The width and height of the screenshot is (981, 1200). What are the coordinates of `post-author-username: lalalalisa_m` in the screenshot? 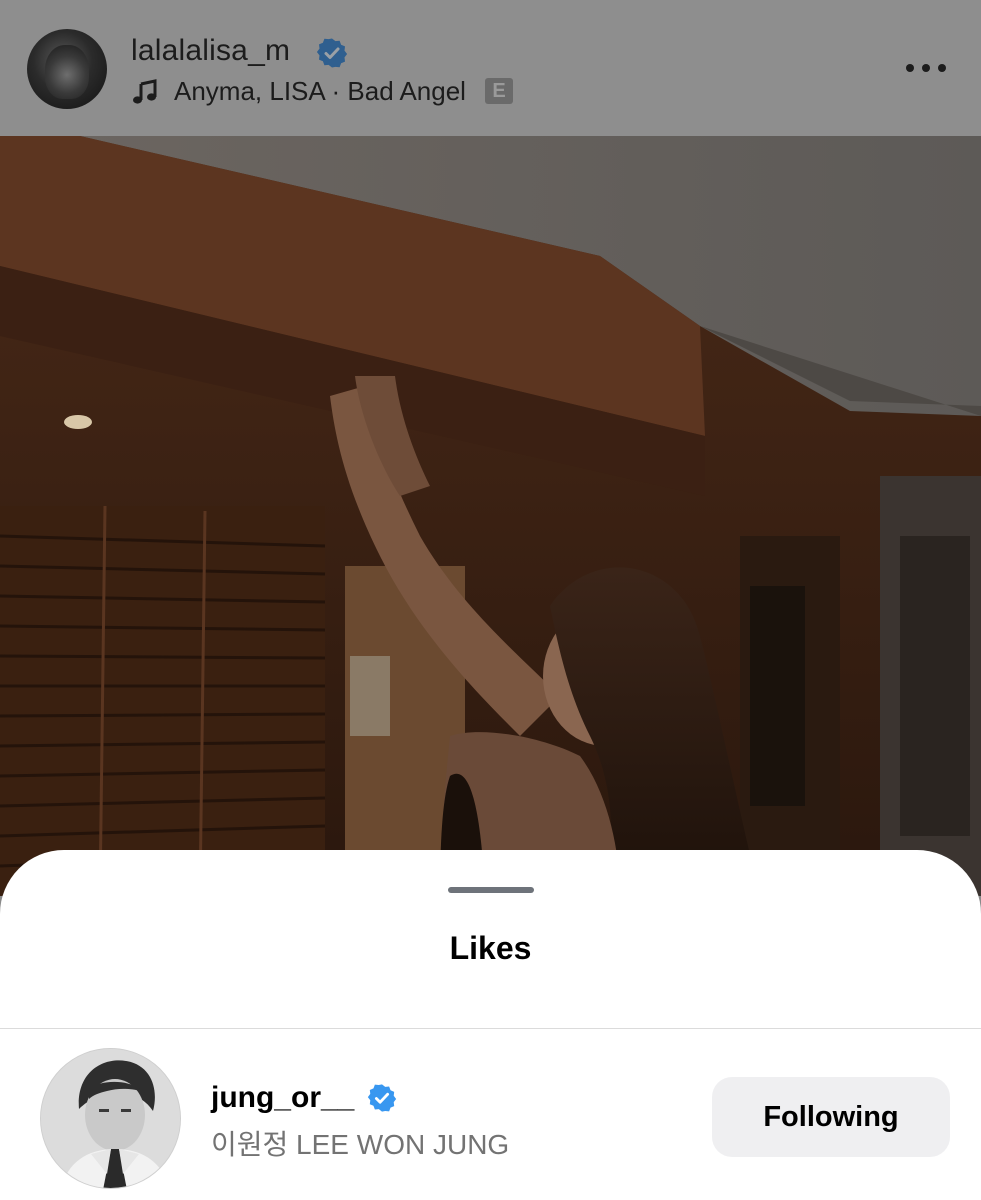 It's located at (210, 51).